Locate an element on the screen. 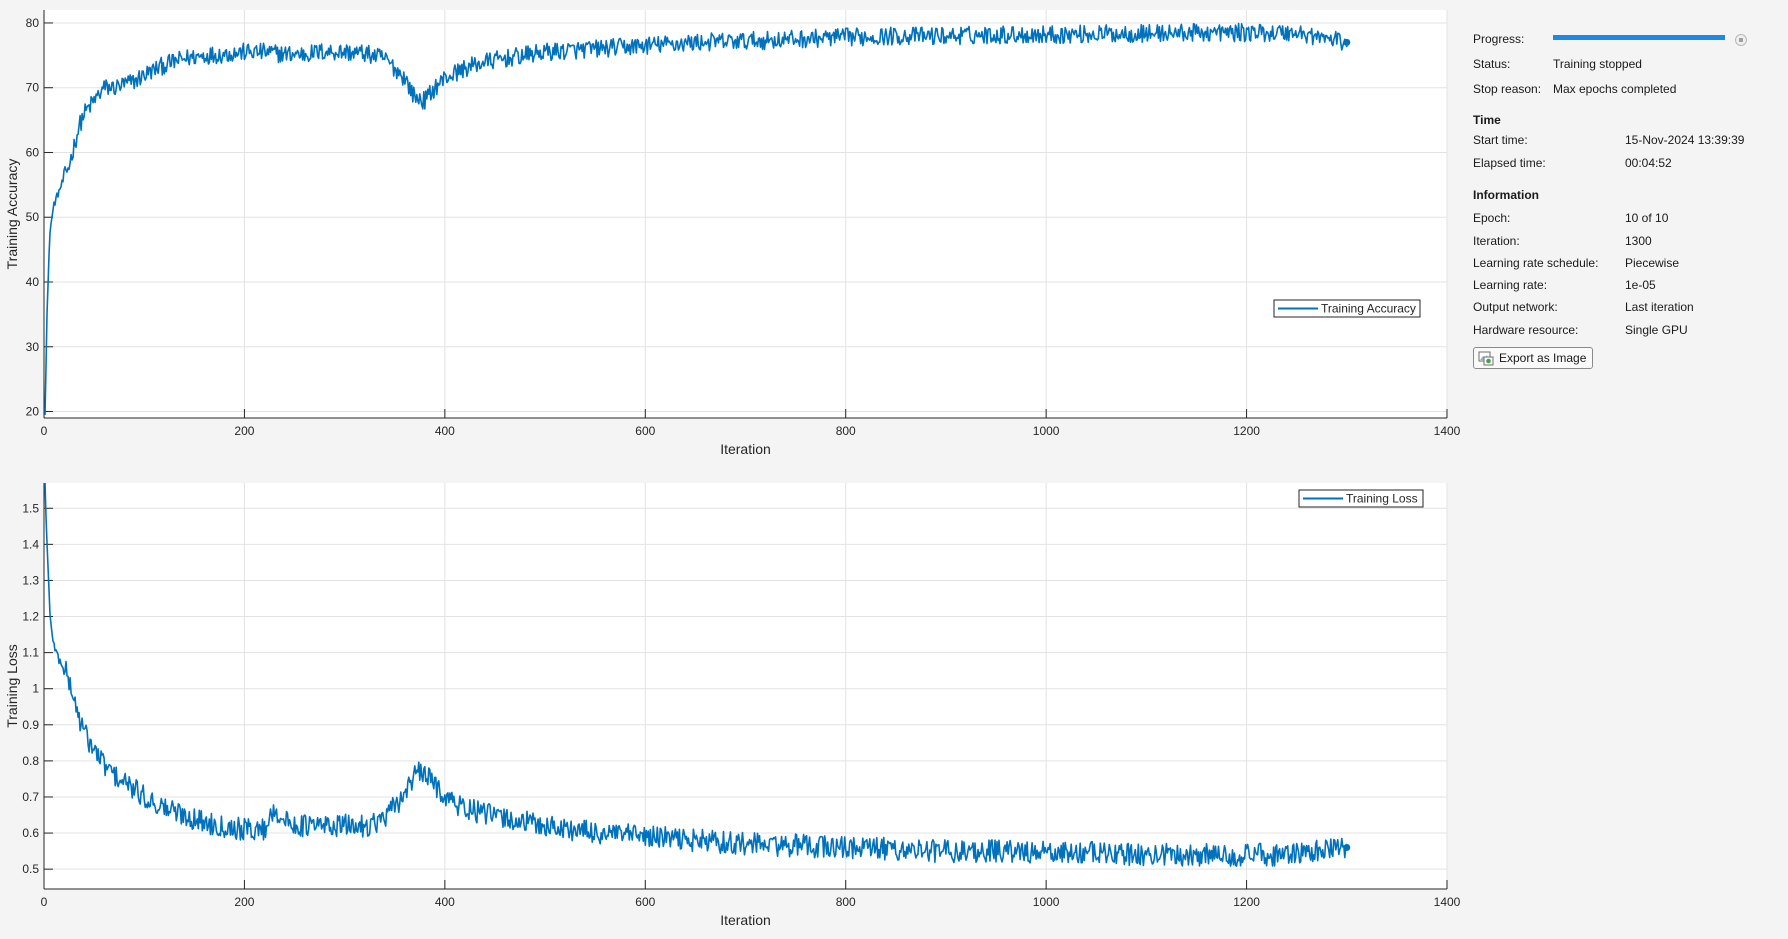 The width and height of the screenshot is (1788, 939). stop-training-button is located at coordinates (1741, 40).